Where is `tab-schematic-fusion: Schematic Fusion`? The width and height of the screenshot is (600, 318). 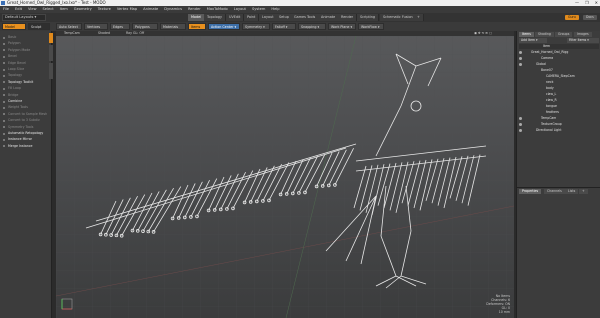 tab-schematic-fusion: Schematic Fusion is located at coordinates (398, 17).